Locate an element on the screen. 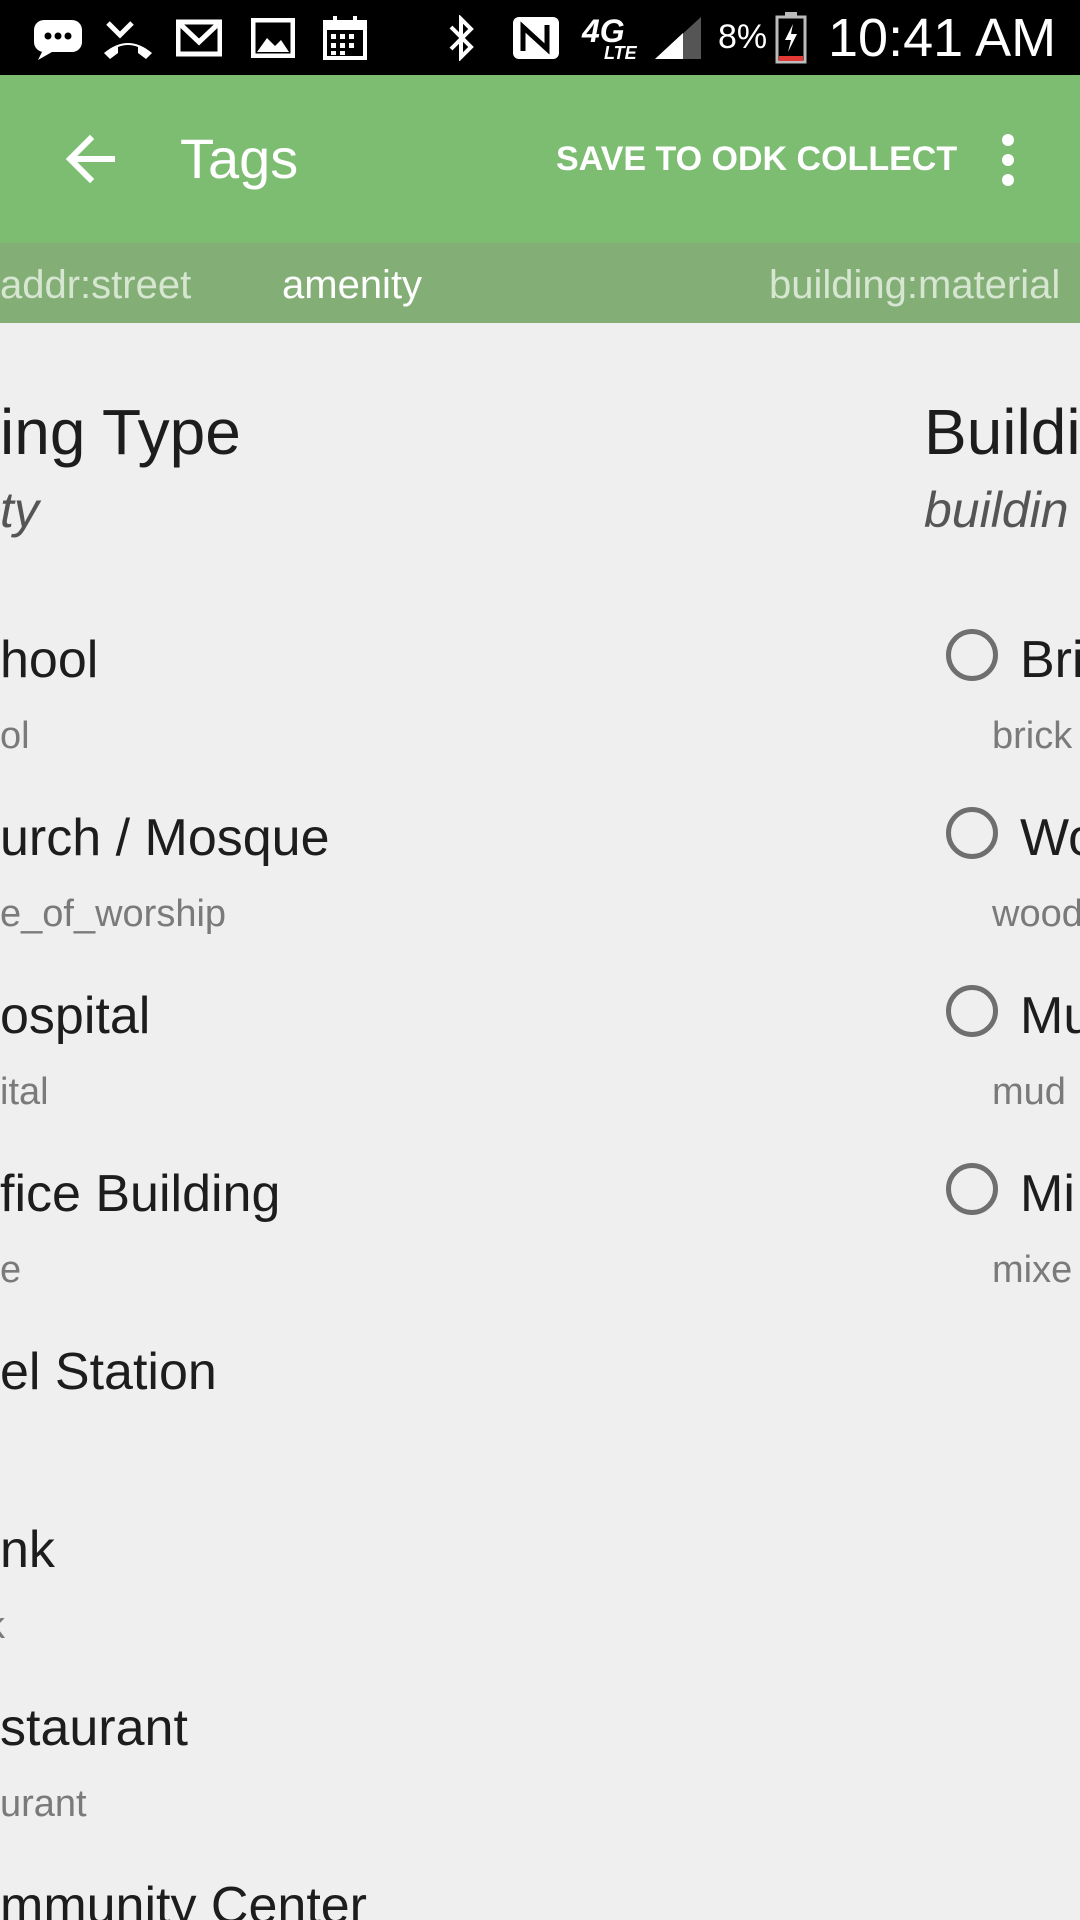 The width and height of the screenshot is (1080, 1920). option-label: urch / Mosque is located at coordinates (165, 838).